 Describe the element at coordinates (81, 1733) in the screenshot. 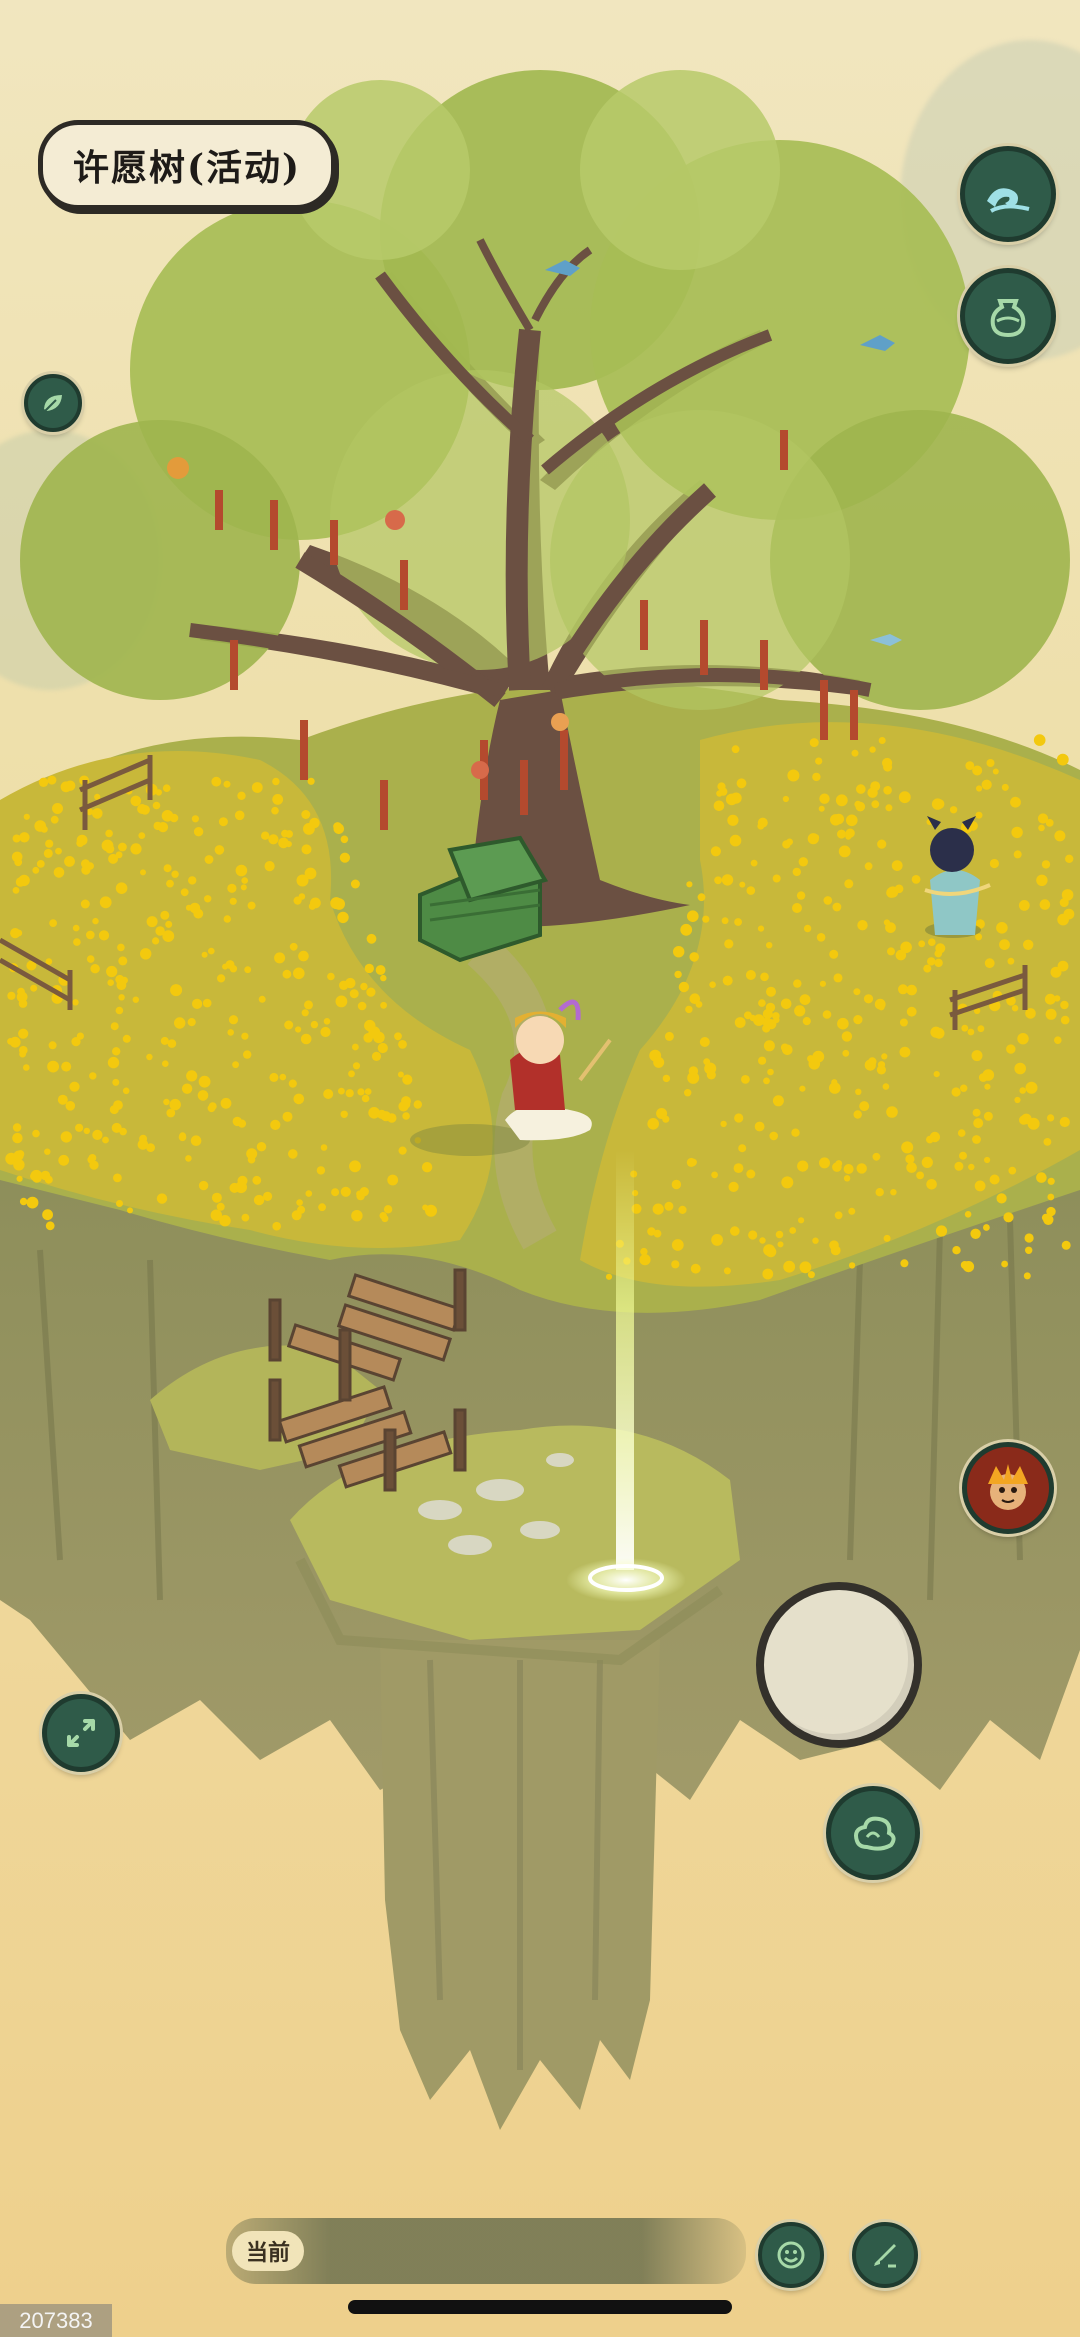

I see `expand-view-button` at that location.